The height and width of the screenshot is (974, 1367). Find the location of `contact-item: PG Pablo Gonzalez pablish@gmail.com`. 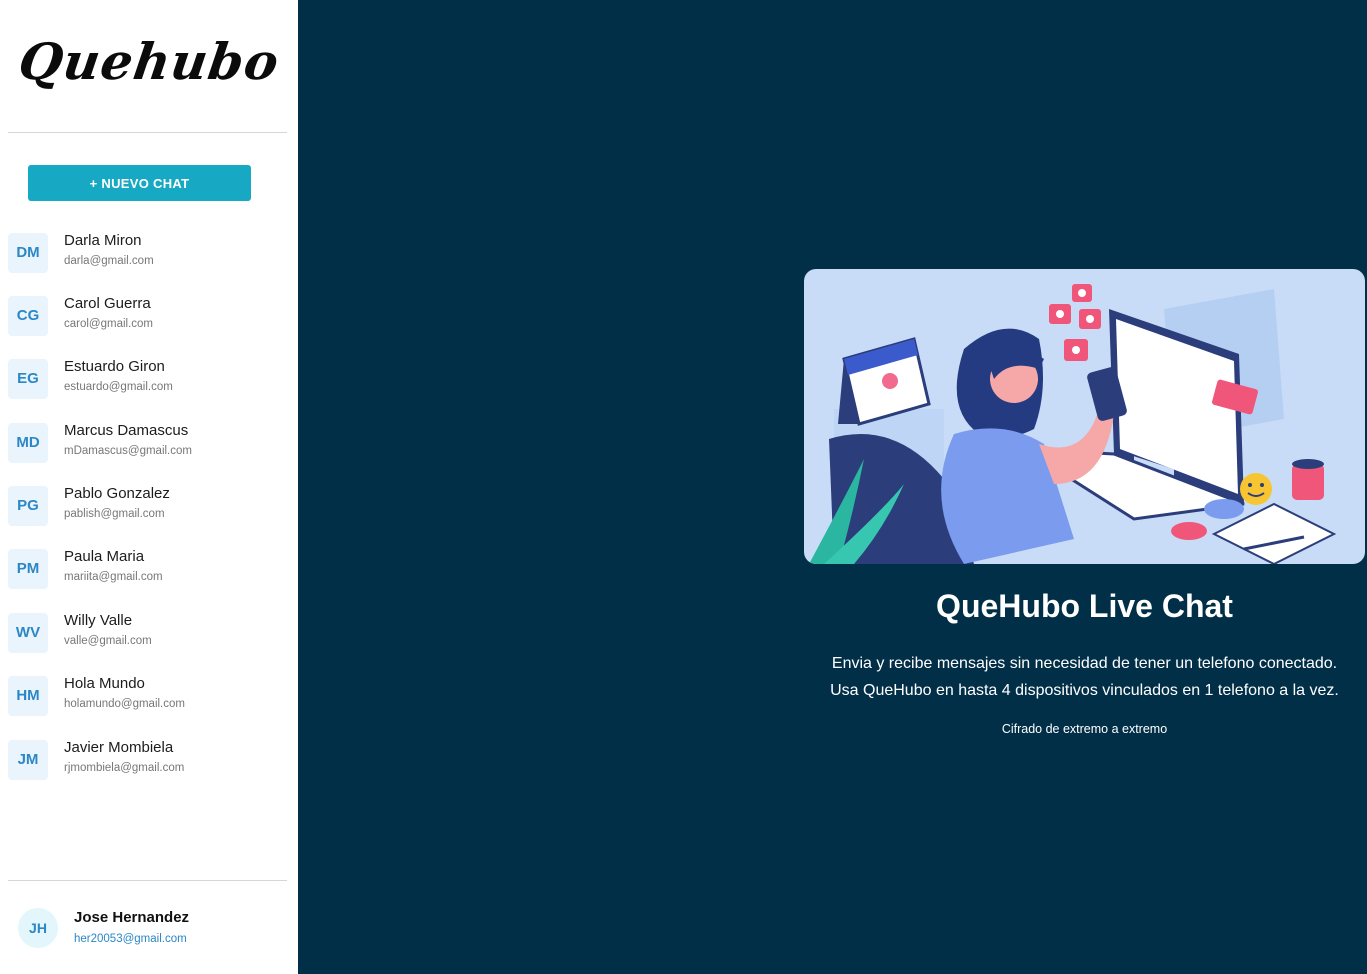

contact-item: PG Pablo Gonzalez pablish@gmail.com is located at coordinates (149, 515).